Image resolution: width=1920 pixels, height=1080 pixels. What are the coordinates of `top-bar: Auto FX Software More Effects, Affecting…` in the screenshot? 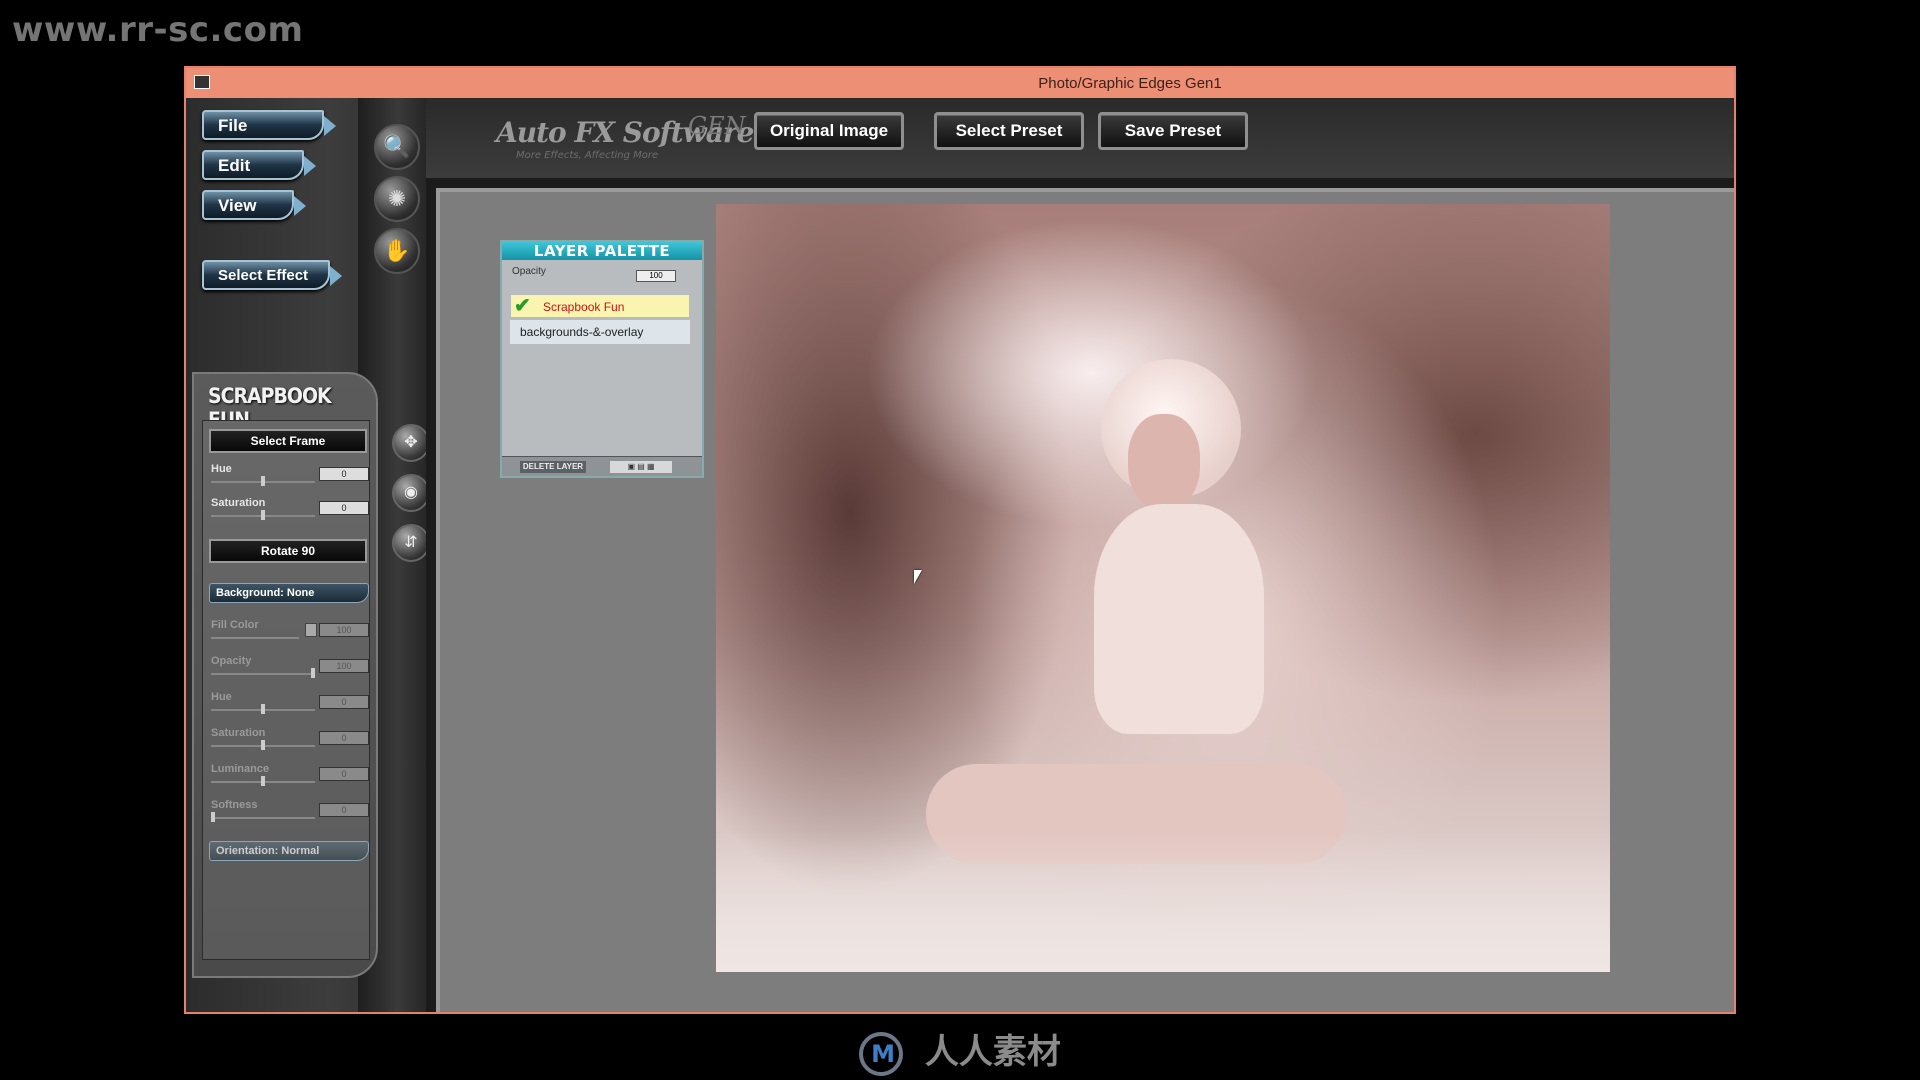 It's located at (1080, 138).